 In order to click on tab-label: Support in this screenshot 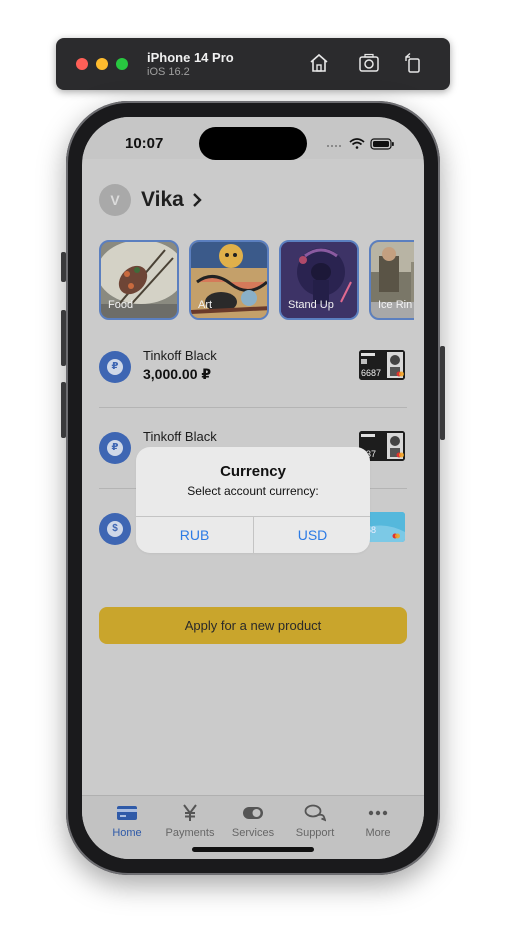, I will do `click(315, 833)`.